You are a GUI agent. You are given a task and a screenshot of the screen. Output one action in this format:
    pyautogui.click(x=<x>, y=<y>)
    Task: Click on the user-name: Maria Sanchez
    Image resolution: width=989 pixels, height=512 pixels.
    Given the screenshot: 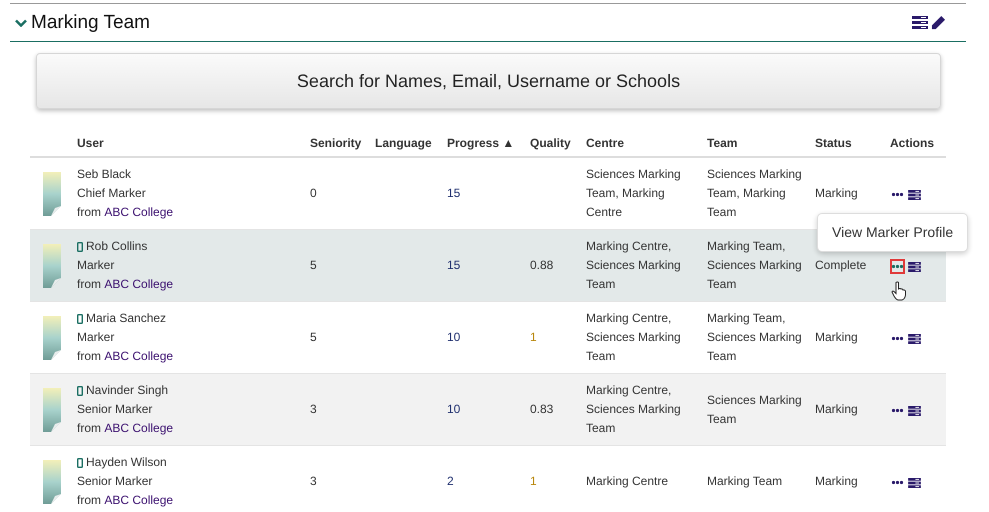 What is the action you would take?
    pyautogui.click(x=126, y=318)
    